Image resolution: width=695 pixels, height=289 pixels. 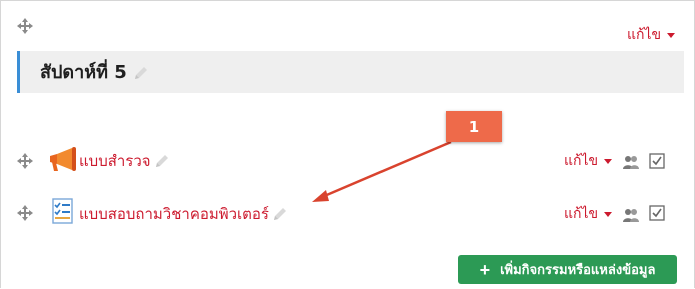 What do you see at coordinates (62, 211) in the screenshot?
I see `questionnaire-icon` at bounding box center [62, 211].